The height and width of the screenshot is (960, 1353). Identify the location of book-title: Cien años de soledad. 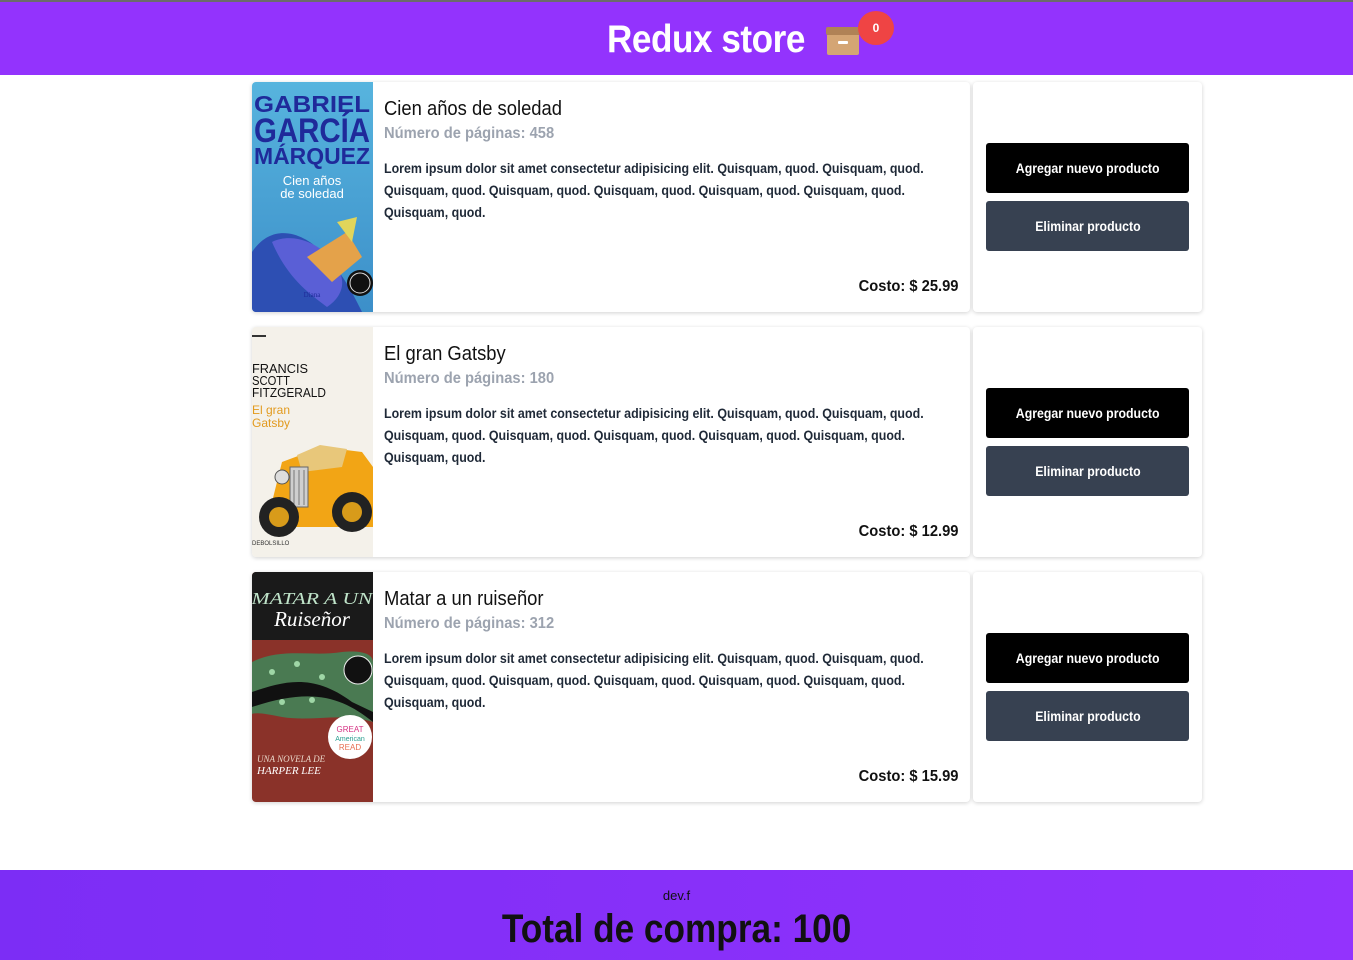
(473, 109).